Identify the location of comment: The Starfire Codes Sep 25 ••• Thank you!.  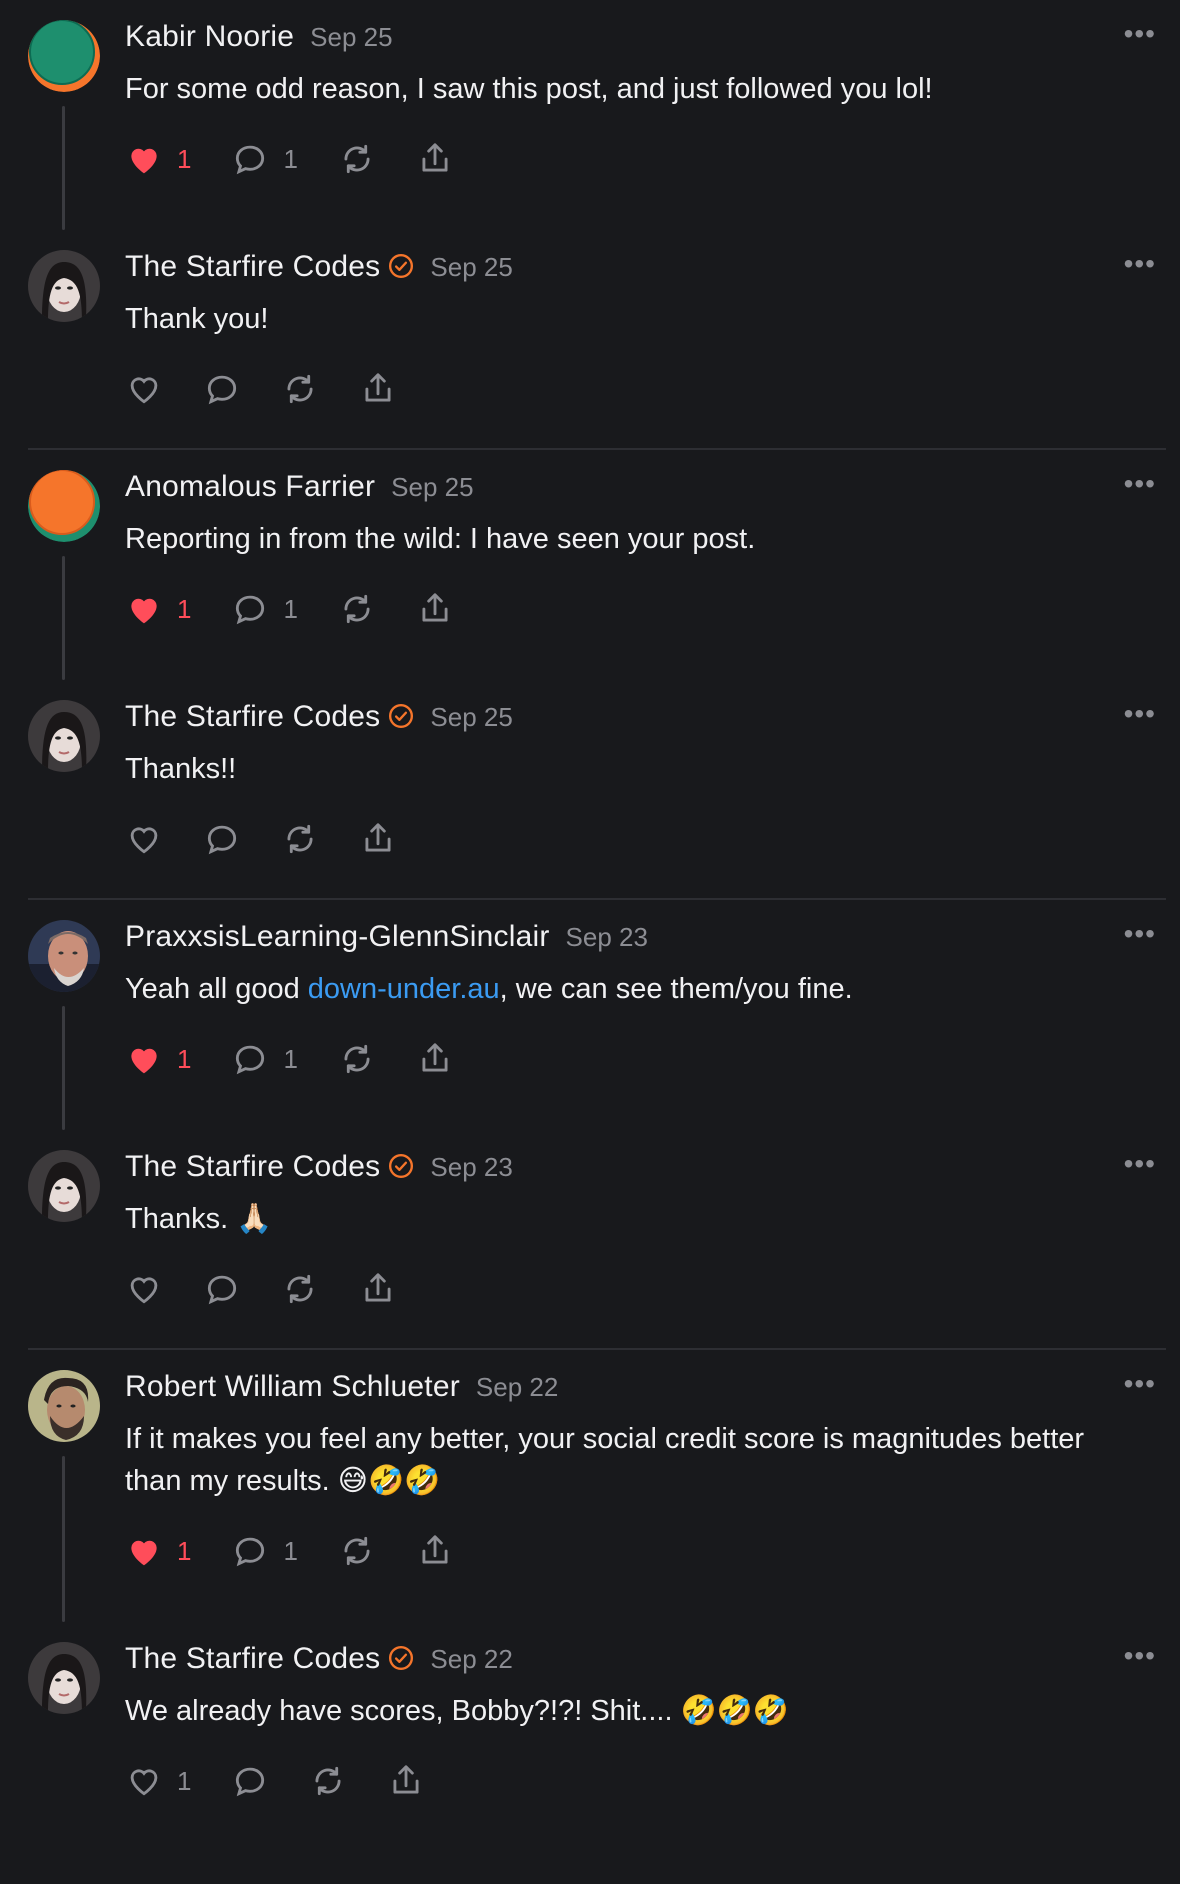
(590, 341).